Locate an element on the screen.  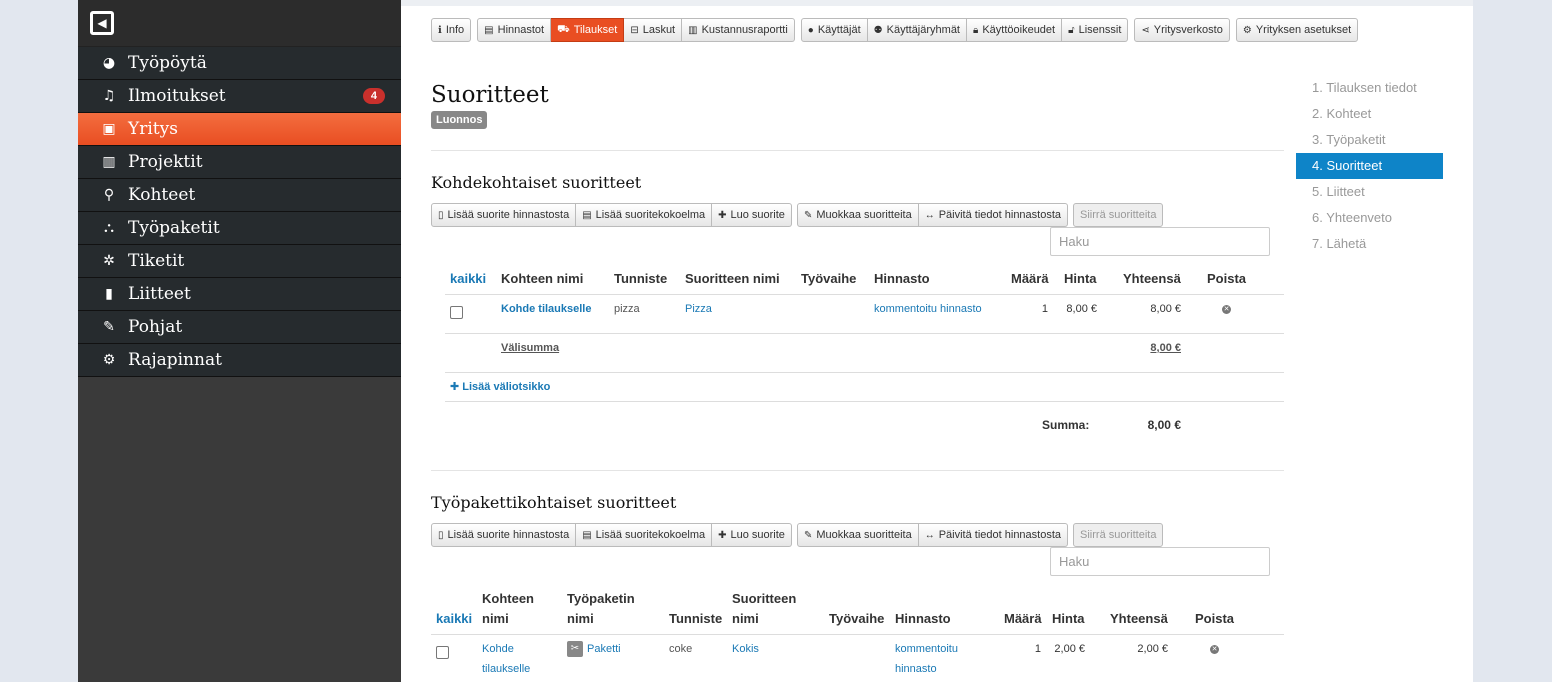
sidebar-item-projektit: ▥ Projektit is located at coordinates (239, 162).